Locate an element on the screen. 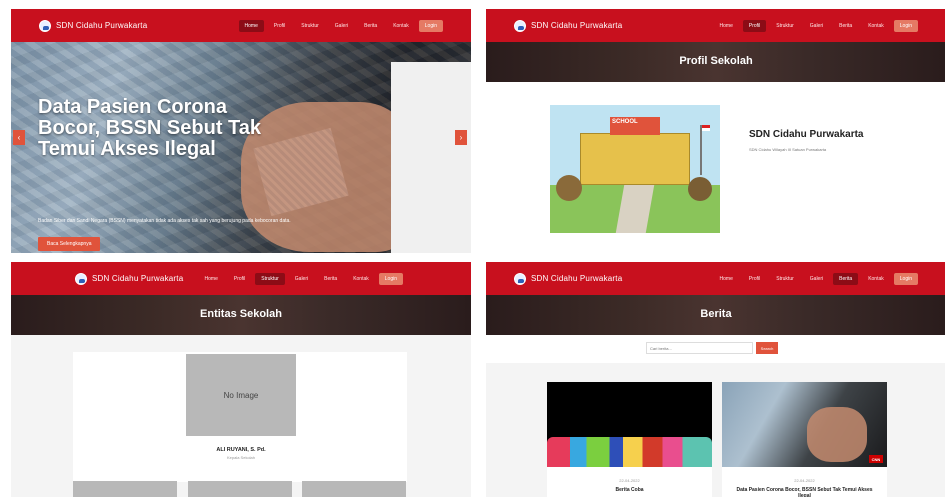 This screenshot has width=945, height=497. page-header: Entitas Sekolah is located at coordinates (241, 315).